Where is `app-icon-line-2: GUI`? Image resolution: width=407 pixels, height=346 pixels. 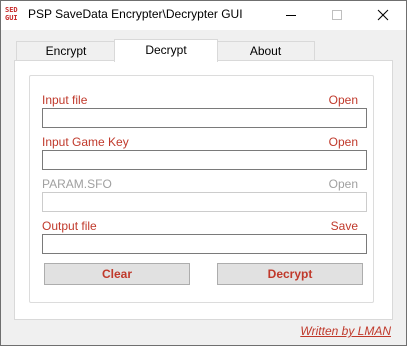
app-icon-line-2: GUI is located at coordinates (11, 18).